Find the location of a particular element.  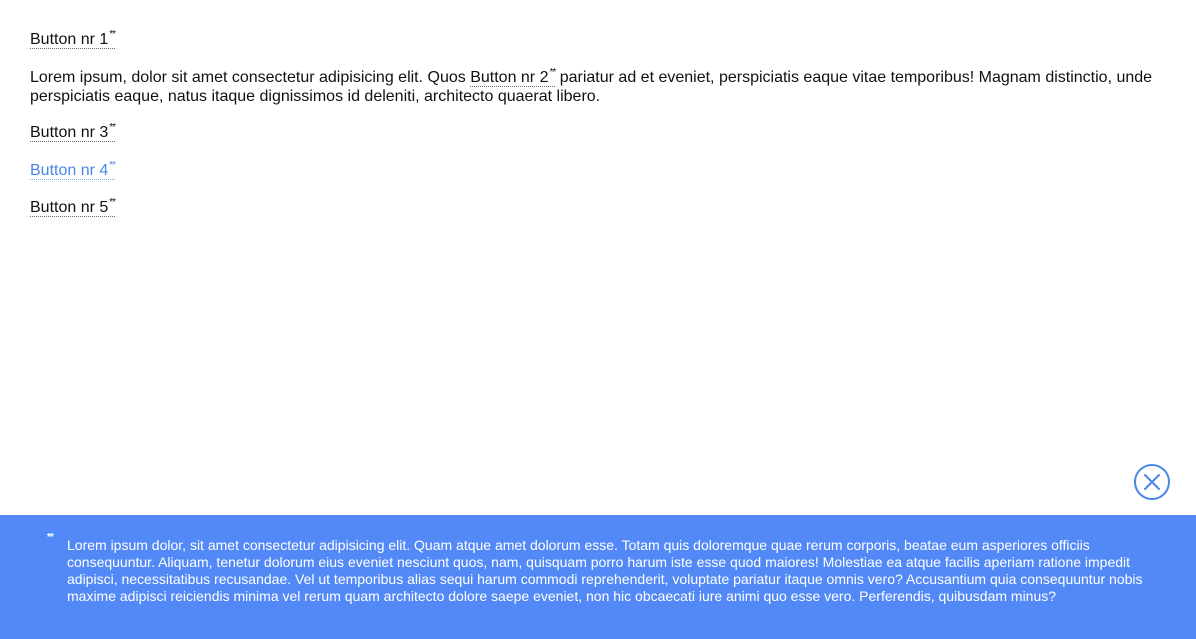

footnote-panel-marker: ** is located at coordinates (50, 537).